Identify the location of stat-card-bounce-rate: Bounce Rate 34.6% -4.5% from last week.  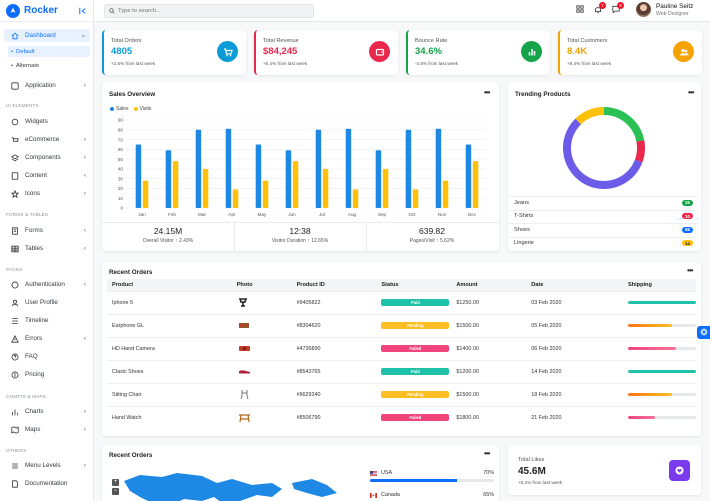
(478, 52).